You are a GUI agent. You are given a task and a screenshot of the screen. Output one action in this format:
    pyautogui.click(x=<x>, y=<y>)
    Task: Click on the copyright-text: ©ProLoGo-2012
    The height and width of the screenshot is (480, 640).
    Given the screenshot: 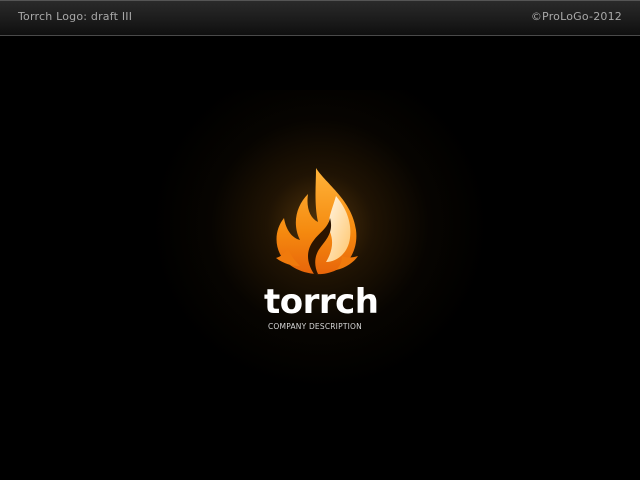 What is the action you would take?
    pyautogui.click(x=576, y=16)
    